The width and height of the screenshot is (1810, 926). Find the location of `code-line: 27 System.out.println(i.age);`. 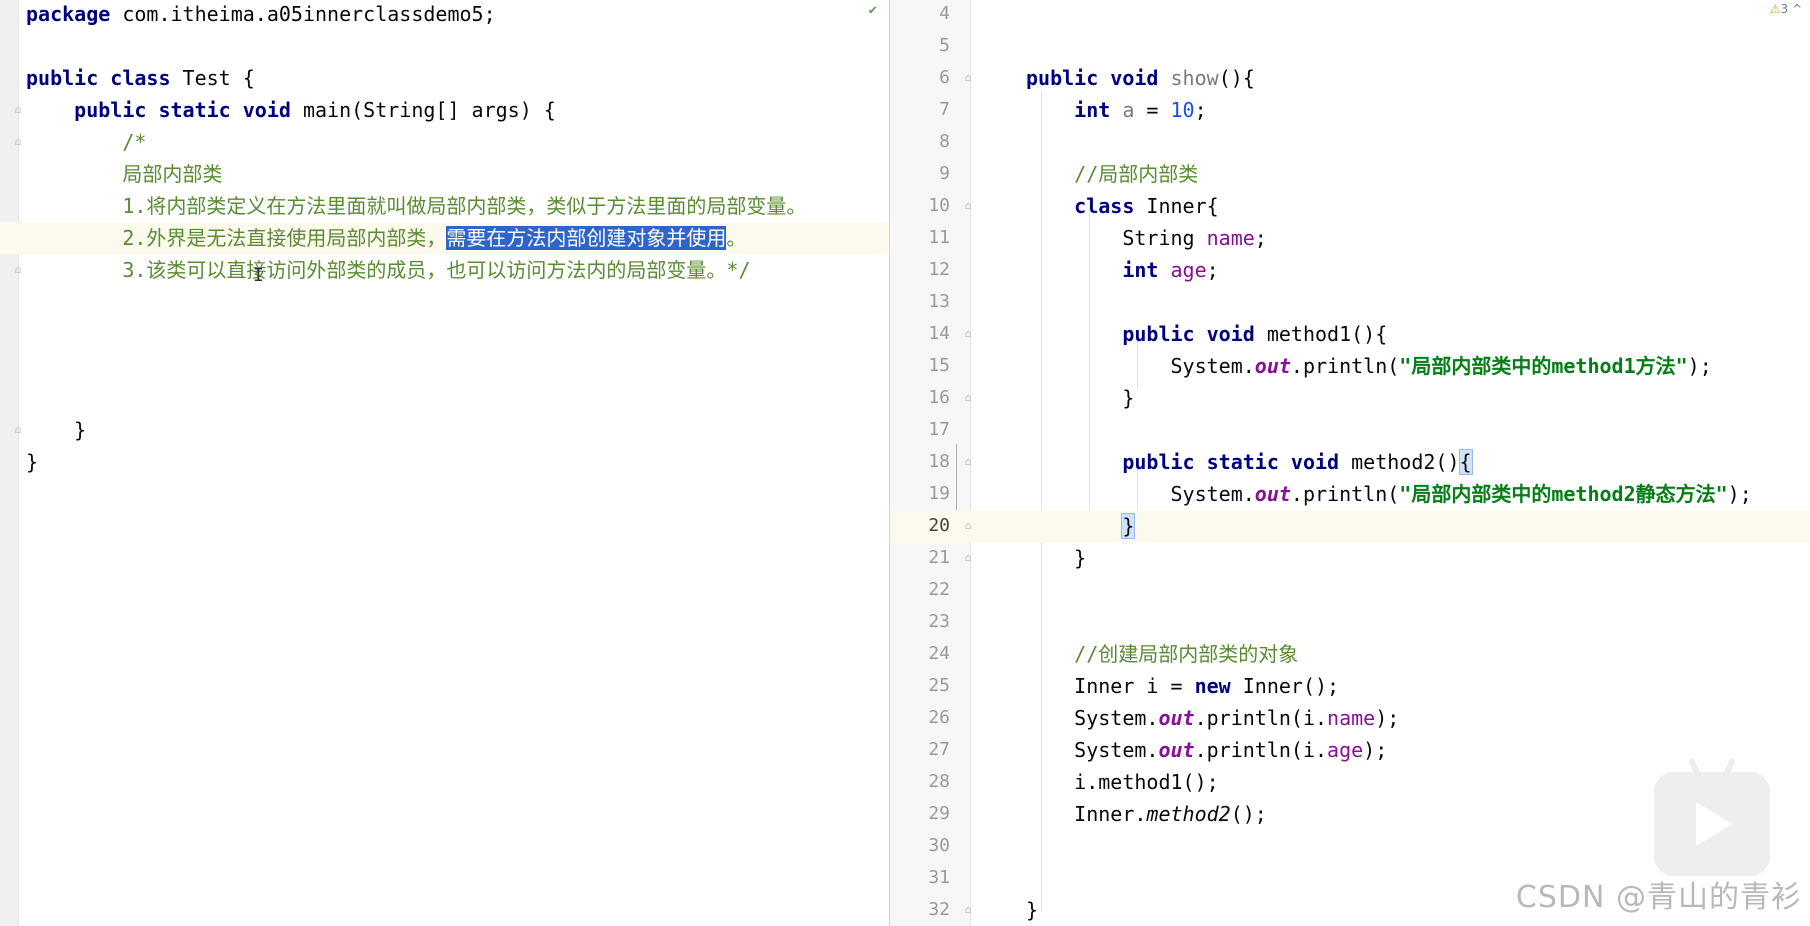

code-line: 27 System.out.println(i.age); is located at coordinates (1350, 750).